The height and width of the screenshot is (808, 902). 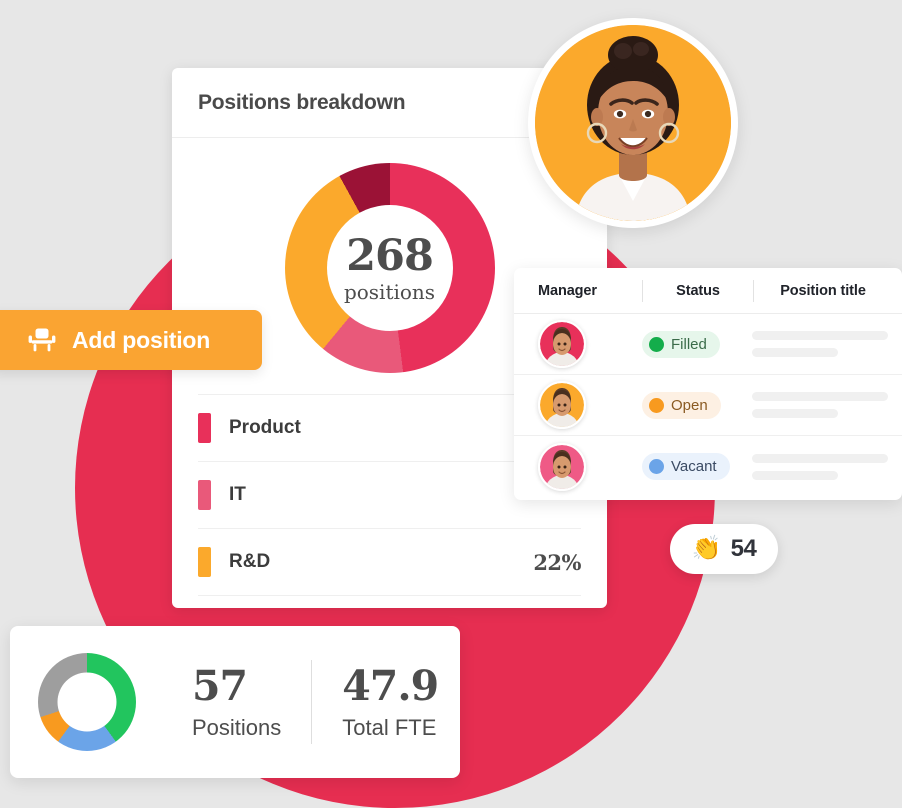 I want to click on table-body: Filled Open Vacant, so click(x=708, y=405).